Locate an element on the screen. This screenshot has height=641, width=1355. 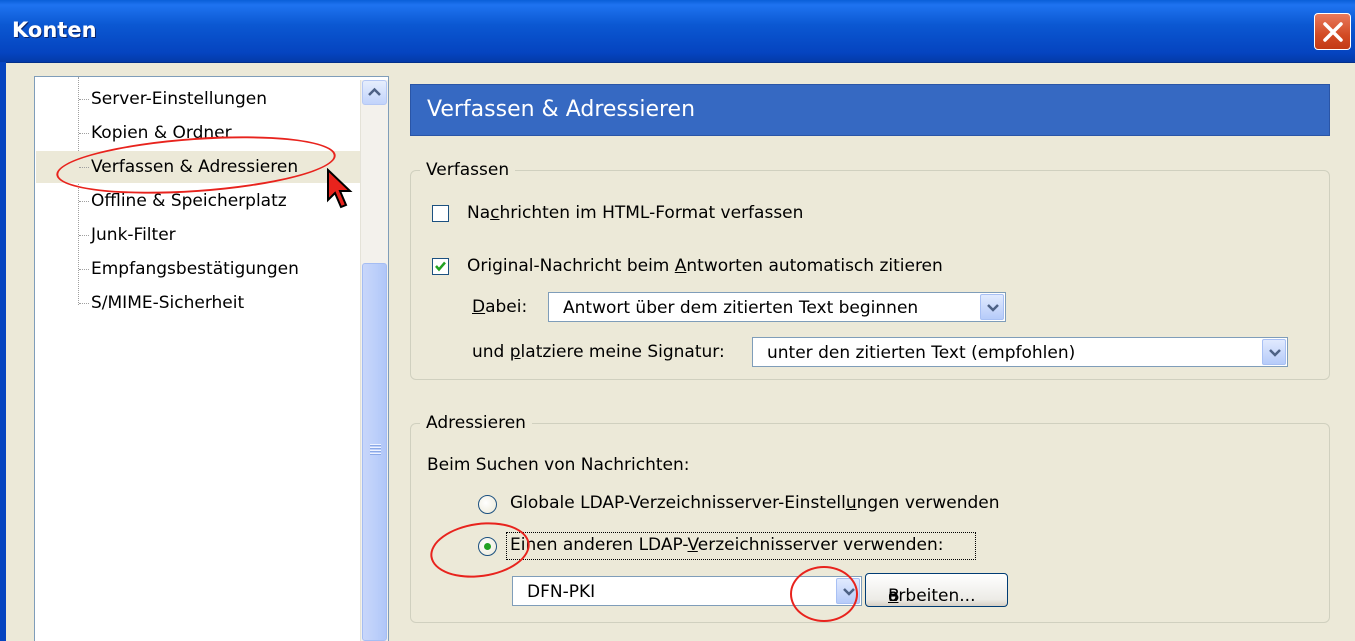
tree-item-return-receipts: Empfangsbestätigungen is located at coordinates (189, 269).